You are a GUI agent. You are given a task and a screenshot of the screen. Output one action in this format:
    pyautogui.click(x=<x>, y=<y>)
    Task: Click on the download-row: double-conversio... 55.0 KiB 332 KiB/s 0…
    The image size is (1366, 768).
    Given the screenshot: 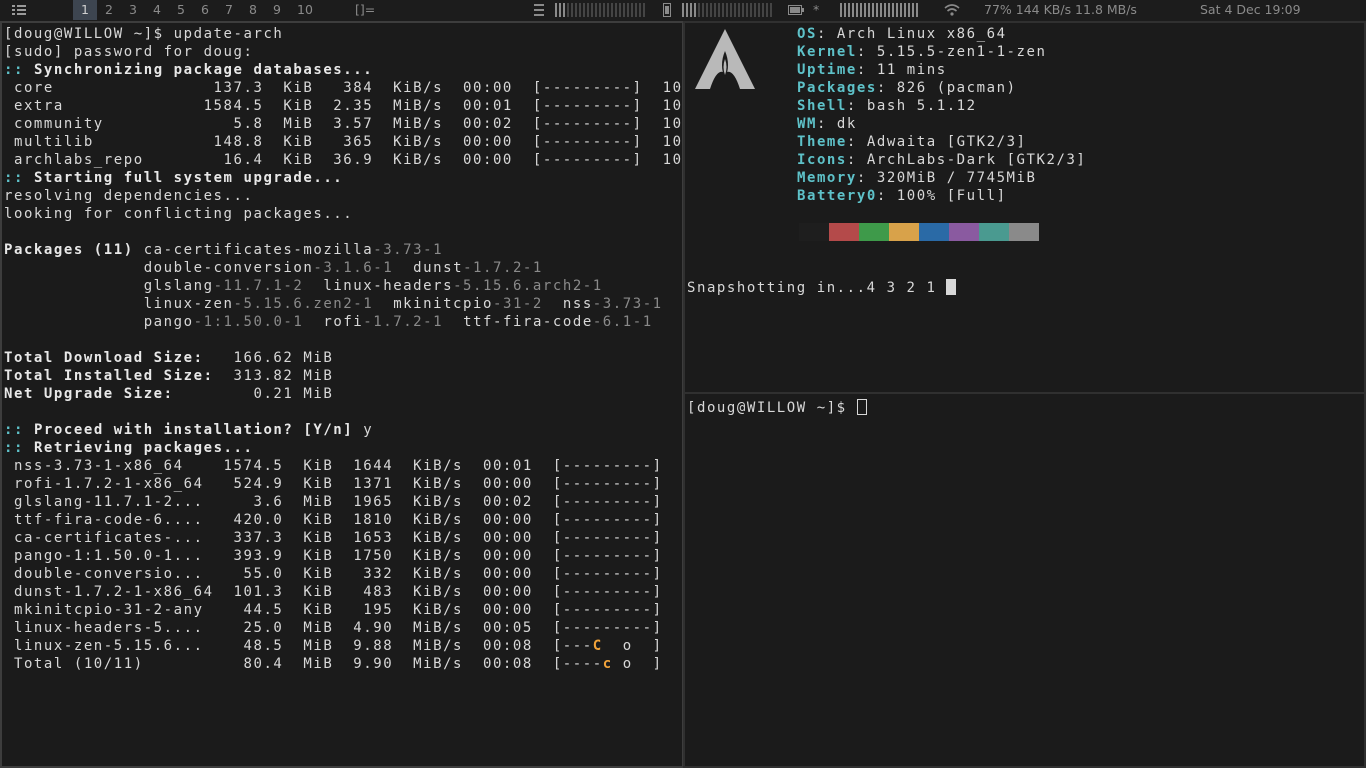 What is the action you would take?
    pyautogui.click(x=344, y=574)
    